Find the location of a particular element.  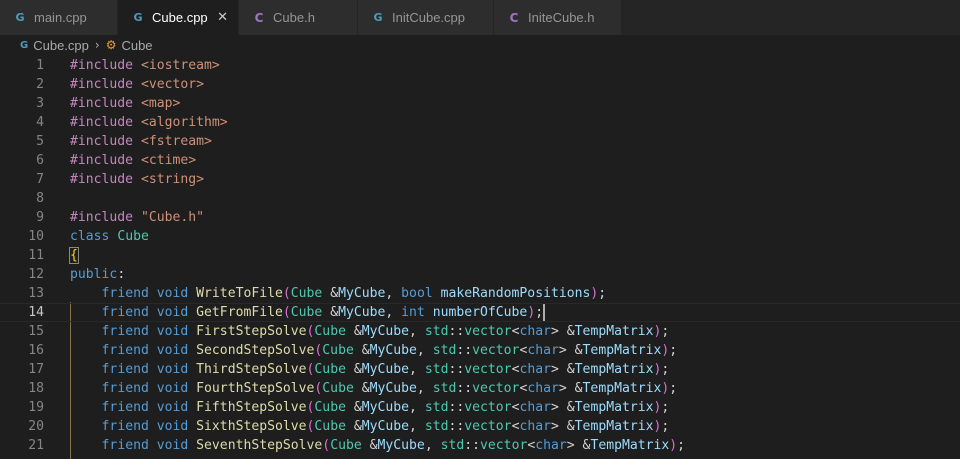

code-token: ThirdStepSolve is located at coordinates (251, 369).